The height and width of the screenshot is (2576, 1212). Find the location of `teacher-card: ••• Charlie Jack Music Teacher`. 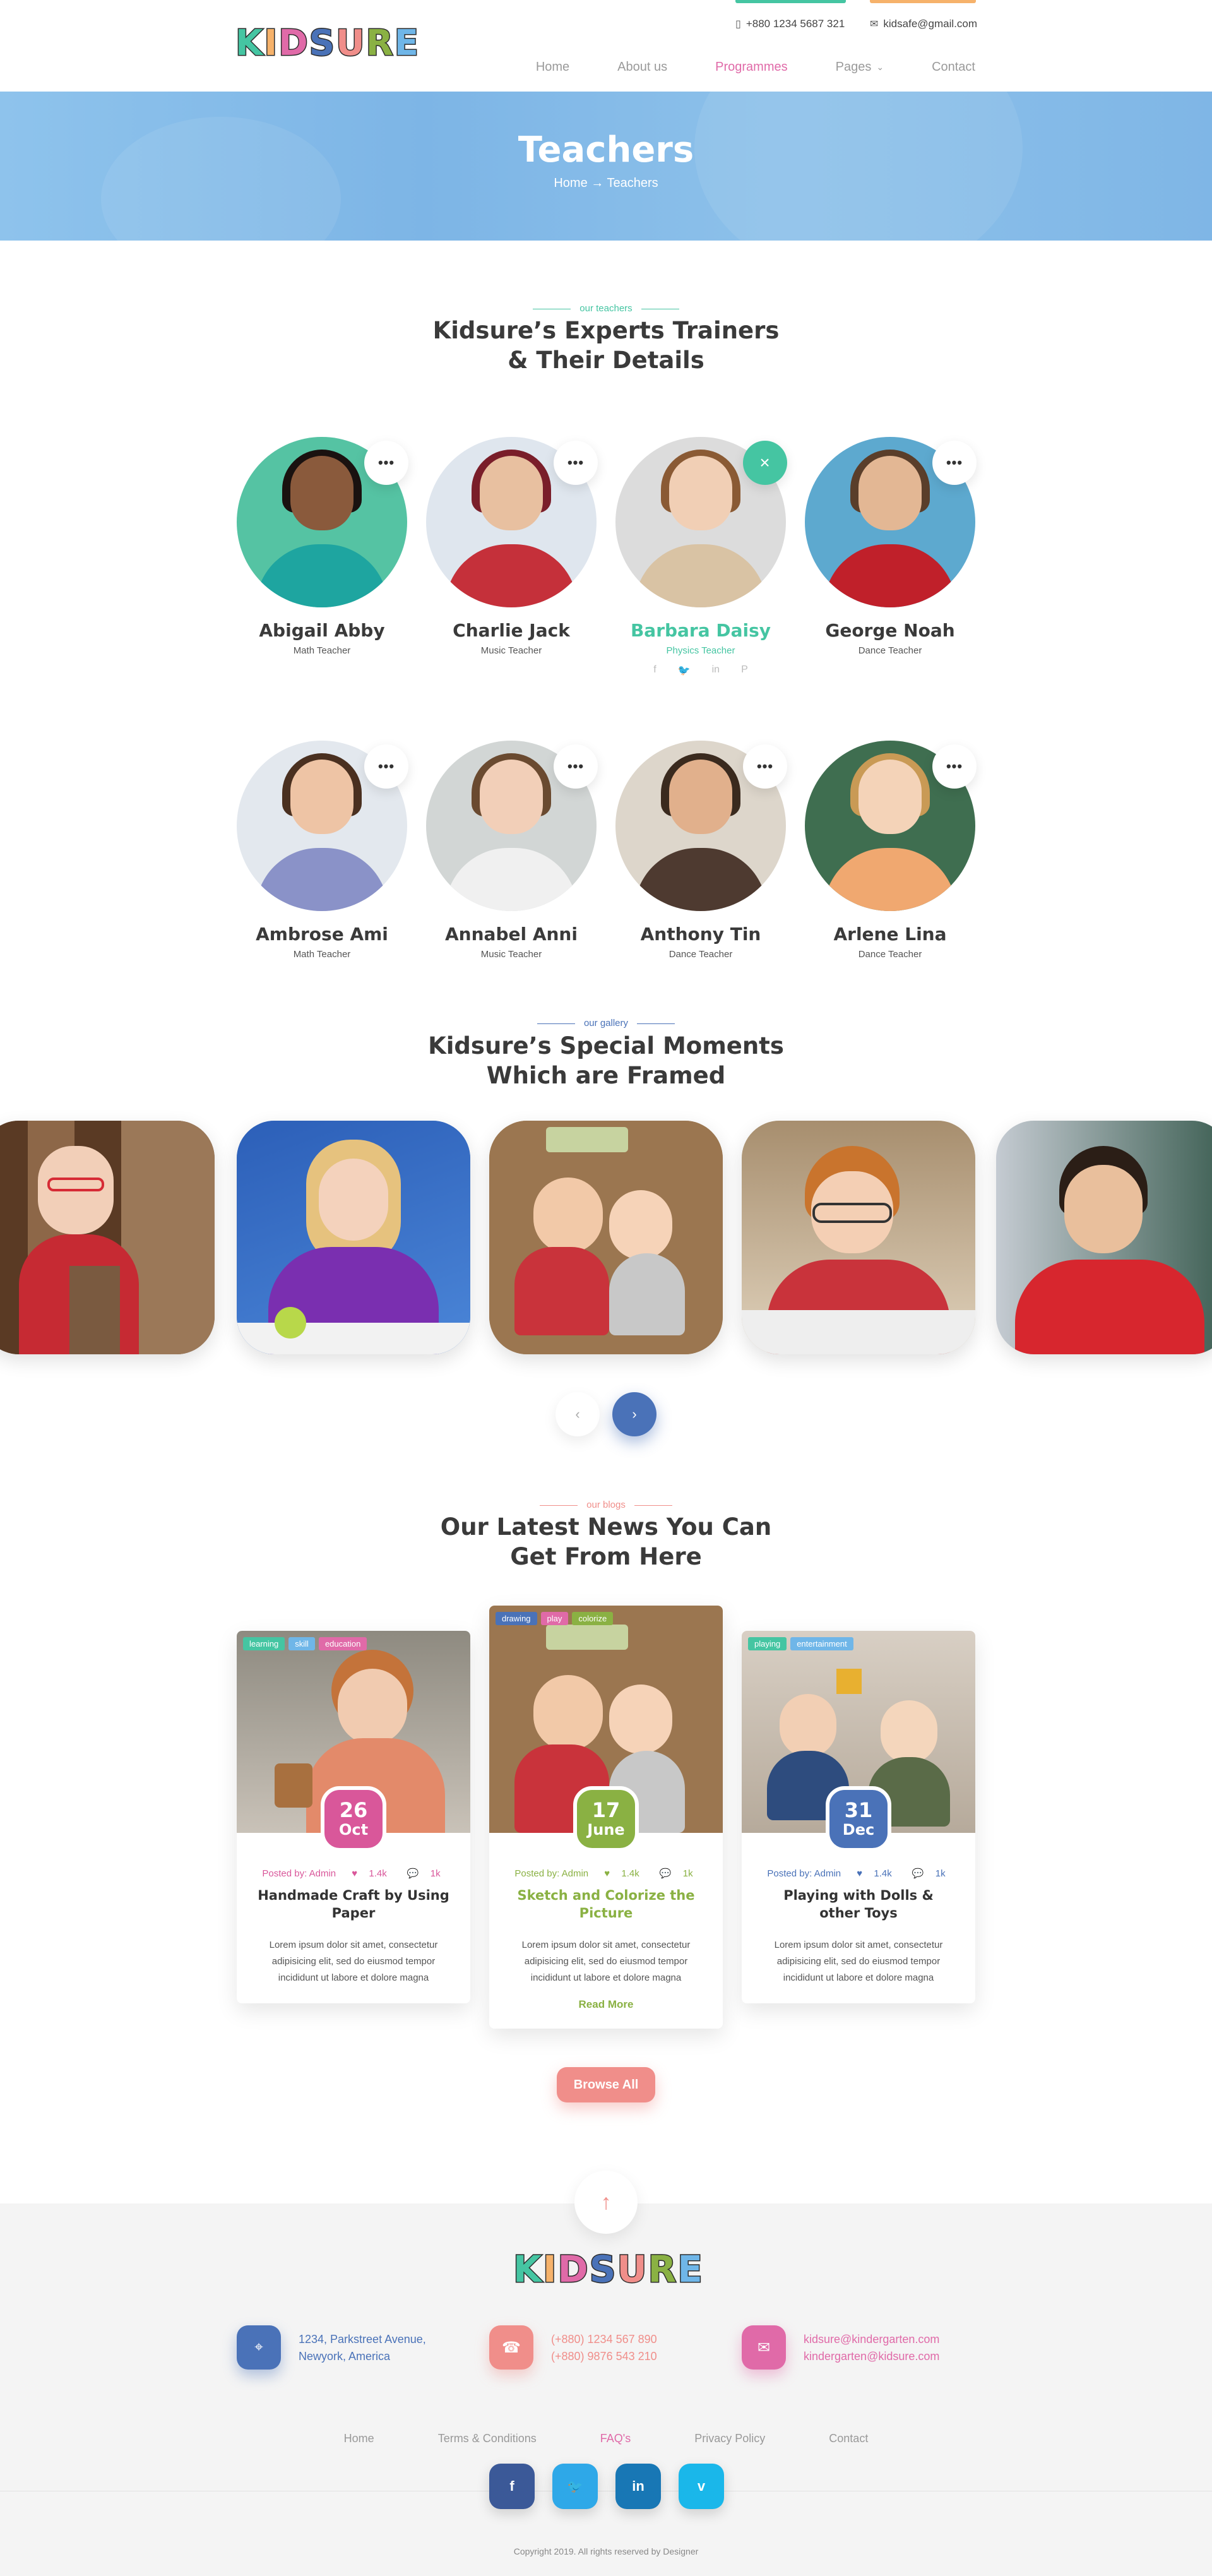

teacher-card: ••• Charlie Jack Music Teacher is located at coordinates (512, 563).